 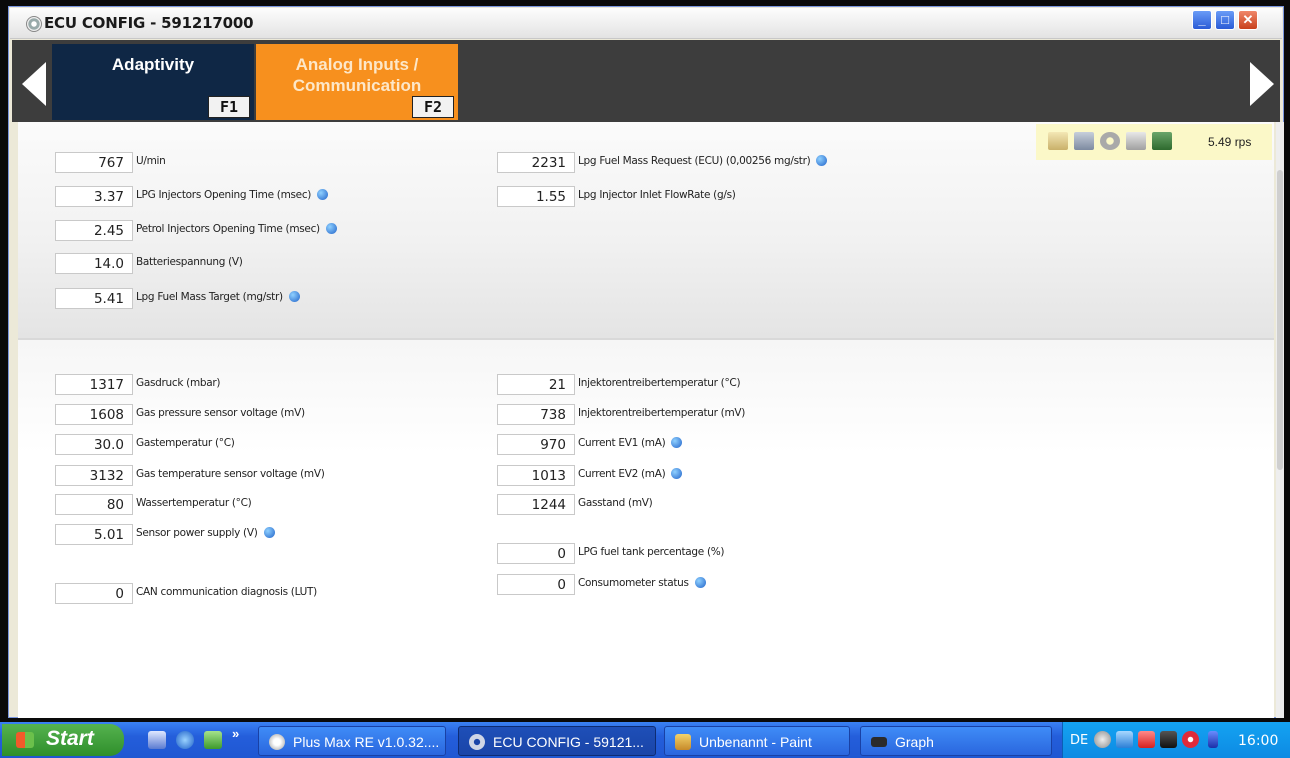 What do you see at coordinates (236, 229) in the screenshot?
I see `field-label: Petrol Injectors Opening Time (msec)` at bounding box center [236, 229].